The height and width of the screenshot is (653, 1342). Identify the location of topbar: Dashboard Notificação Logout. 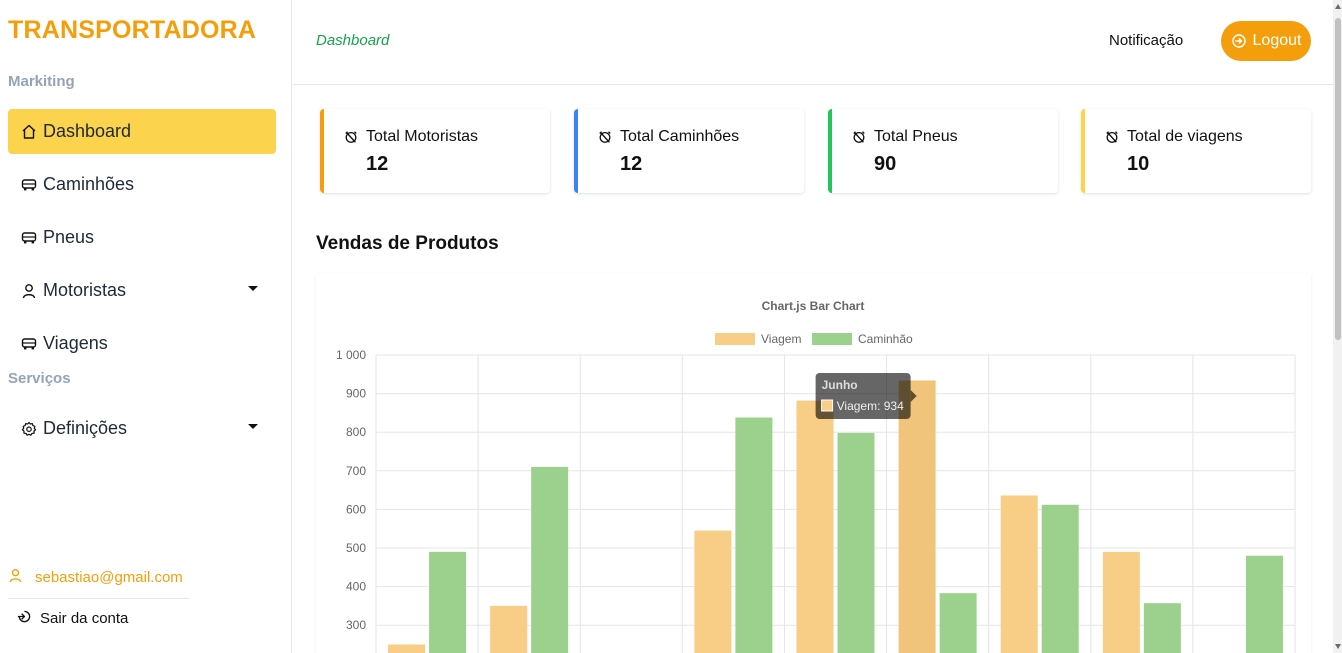
(813, 42).